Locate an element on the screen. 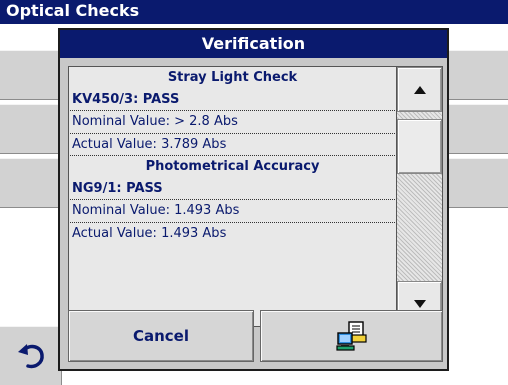 This screenshot has width=508, height=385. section-heading: Photometrical Accuracy is located at coordinates (232, 166).